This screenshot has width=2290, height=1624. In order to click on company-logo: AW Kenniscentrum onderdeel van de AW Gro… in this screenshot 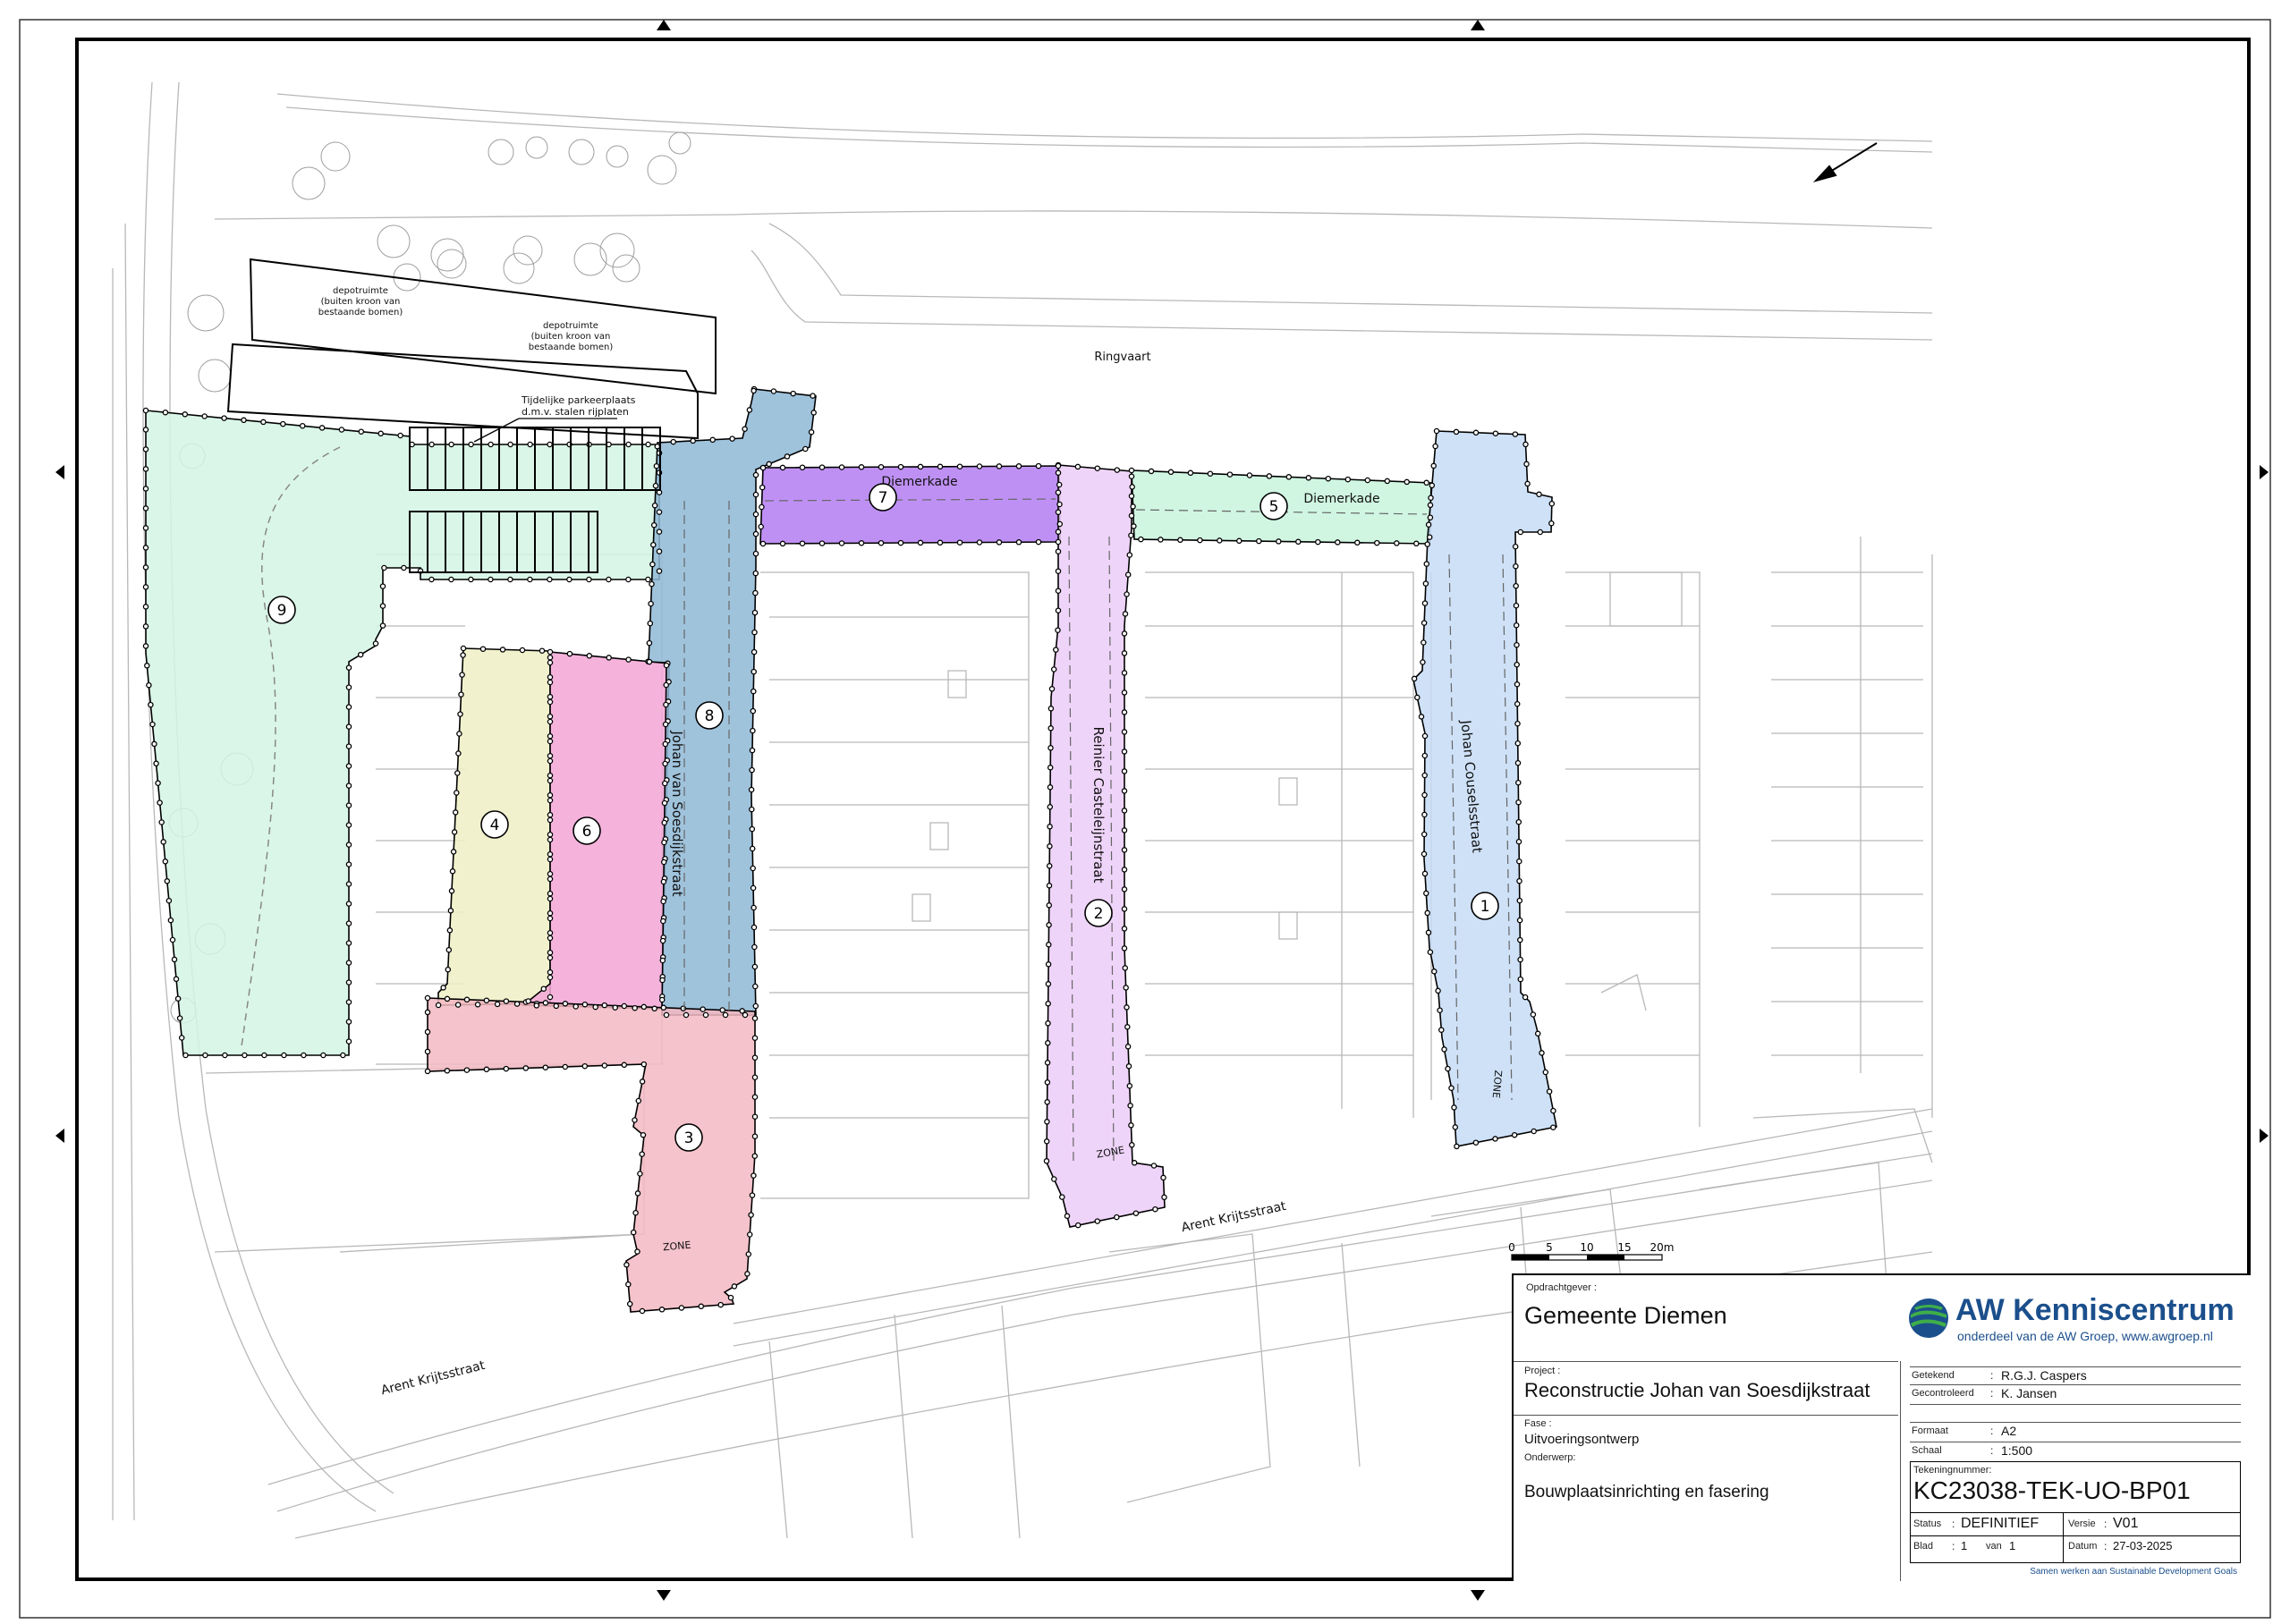, I will do `click(2077, 1321)`.